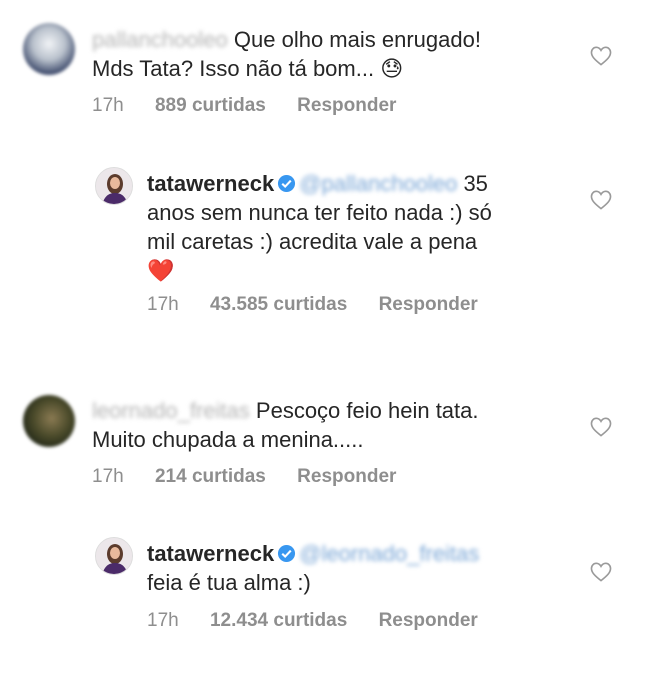 Image resolution: width=650 pixels, height=693 pixels. What do you see at coordinates (475, 183) in the screenshot?
I see `comment-text: 35` at bounding box center [475, 183].